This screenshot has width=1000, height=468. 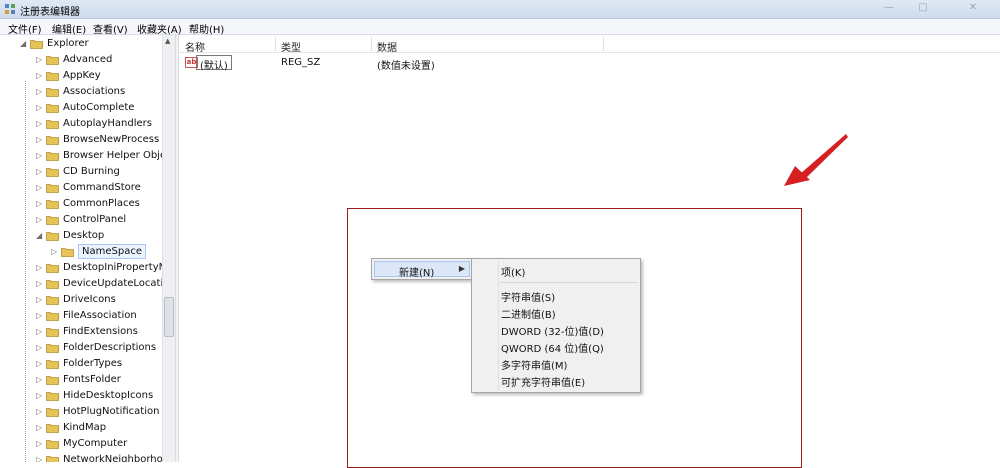 I want to click on submenu-item-qword: QWORD (64 位)值(Q), so click(x=552, y=347).